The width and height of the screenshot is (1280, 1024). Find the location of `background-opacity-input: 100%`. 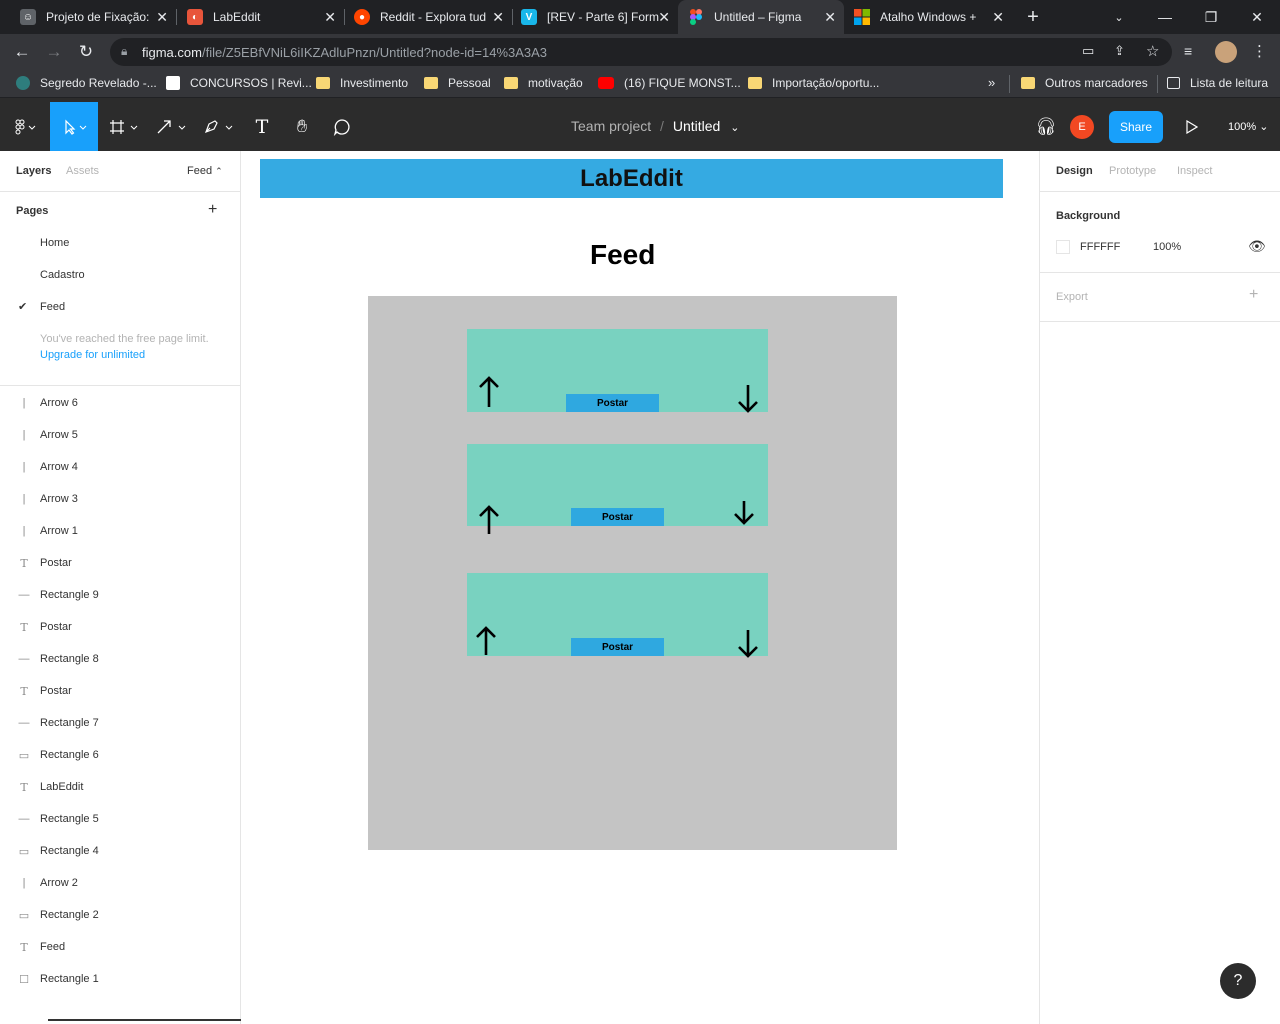

background-opacity-input: 100% is located at coordinates (1167, 247).